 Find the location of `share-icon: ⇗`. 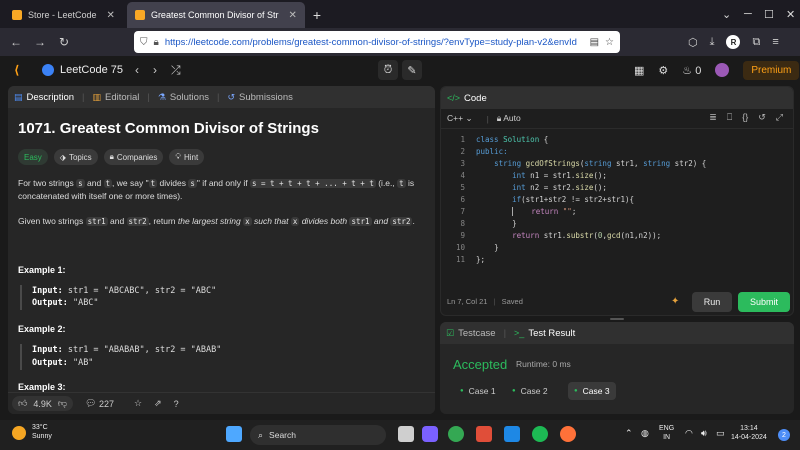

share-icon: ⇗ is located at coordinates (158, 403).